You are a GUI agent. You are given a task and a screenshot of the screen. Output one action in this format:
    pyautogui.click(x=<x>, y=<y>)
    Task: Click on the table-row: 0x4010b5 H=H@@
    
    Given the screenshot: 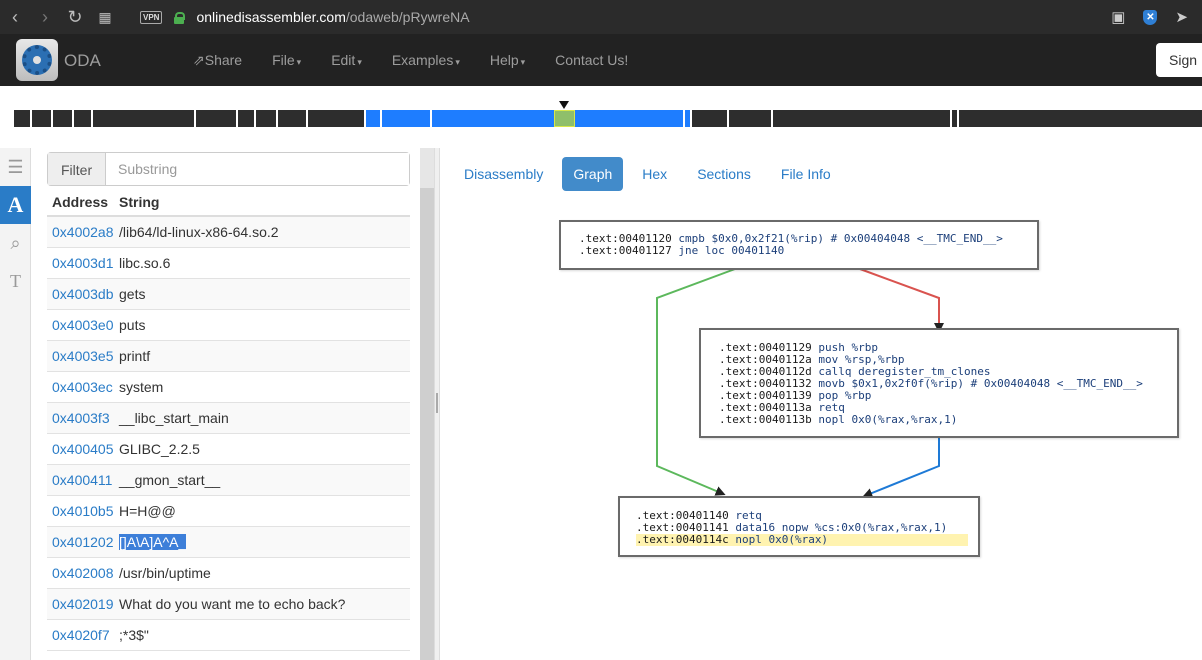 What is the action you would take?
    pyautogui.click(x=228, y=511)
    